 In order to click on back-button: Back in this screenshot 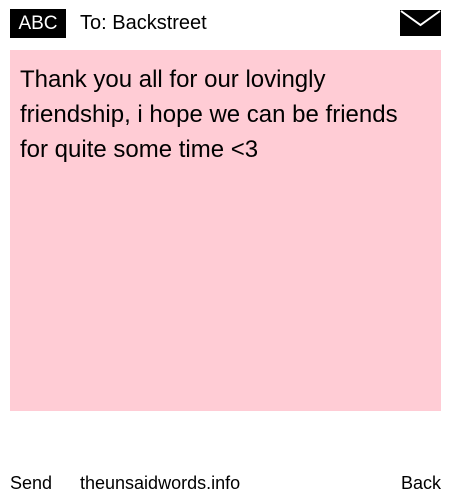, I will do `click(421, 483)`.